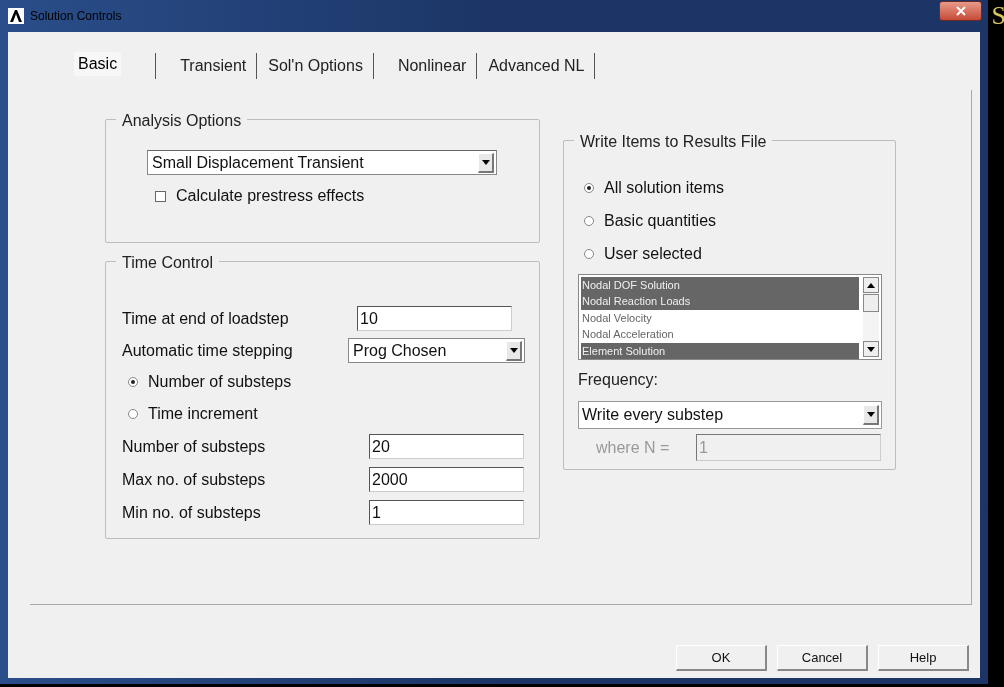 The image size is (1004, 687). Describe the element at coordinates (720, 334) in the screenshot. I see `list-item: Nodal Acceleration` at that location.